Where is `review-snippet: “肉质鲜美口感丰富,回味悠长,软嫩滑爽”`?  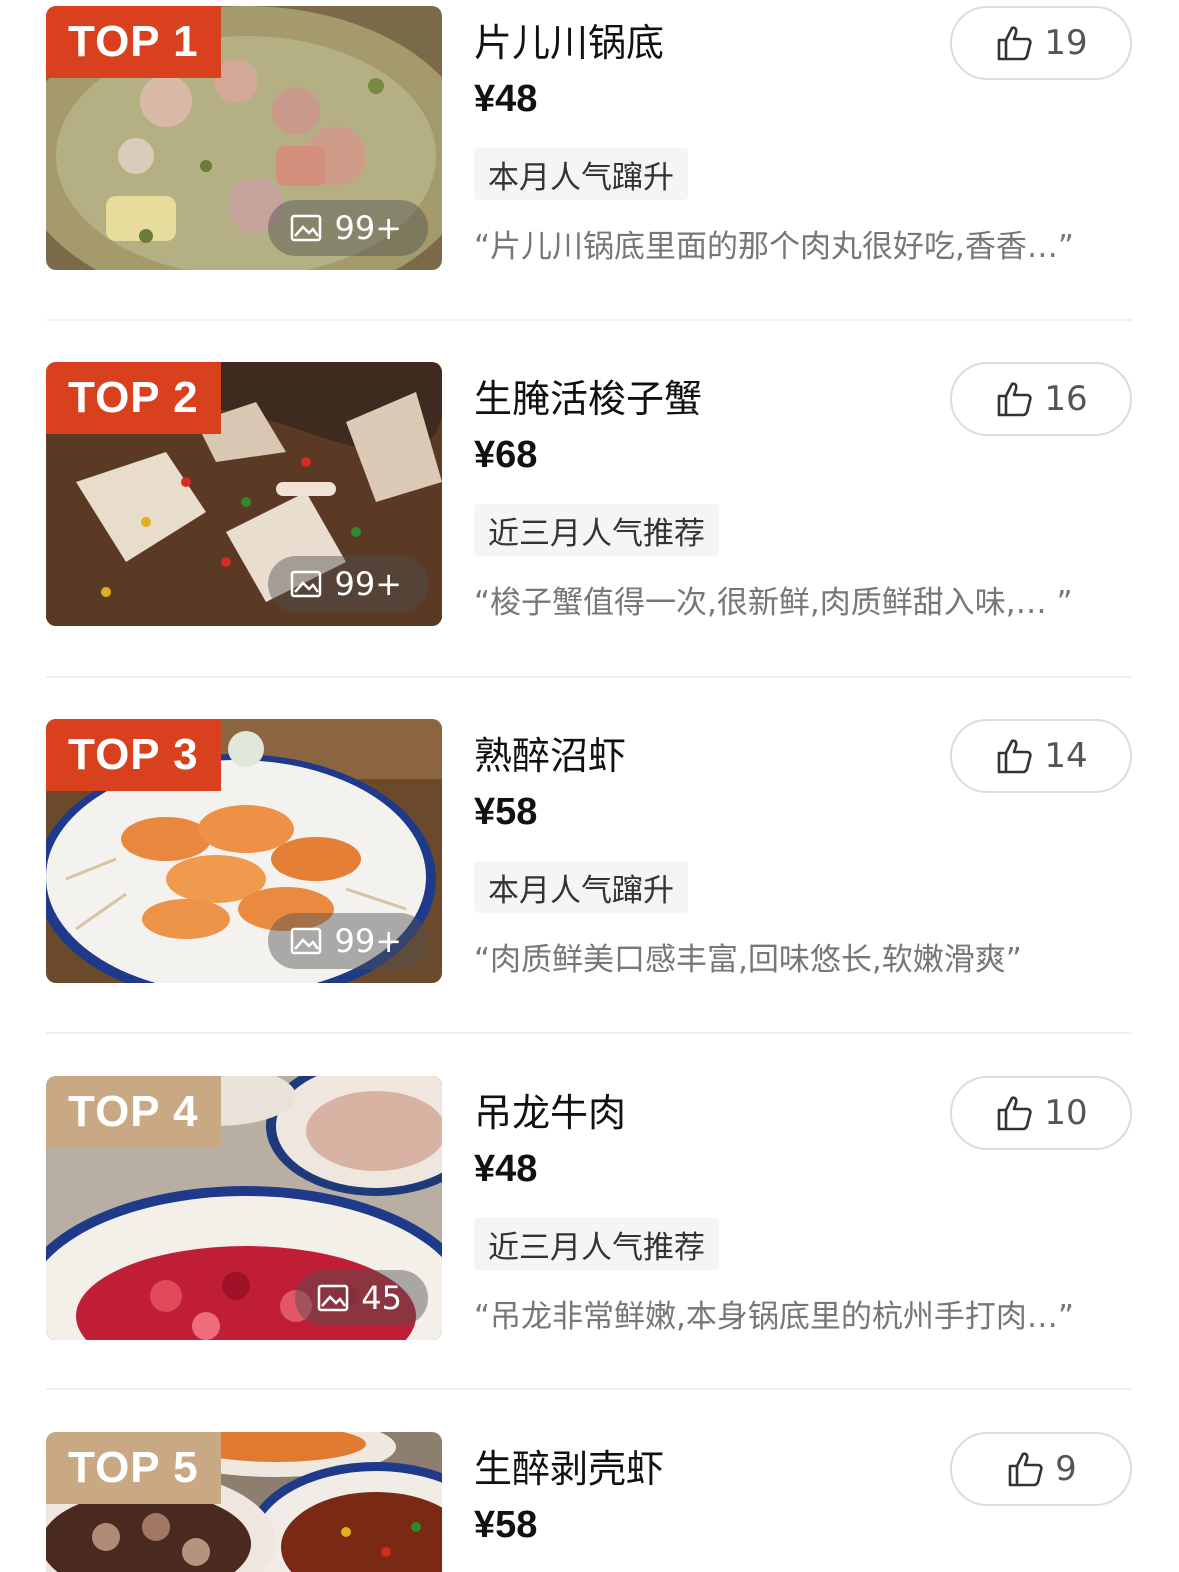 review-snippet: “肉质鲜美口感丰富,回味悠长,软嫩滑爽” is located at coordinates (804, 956).